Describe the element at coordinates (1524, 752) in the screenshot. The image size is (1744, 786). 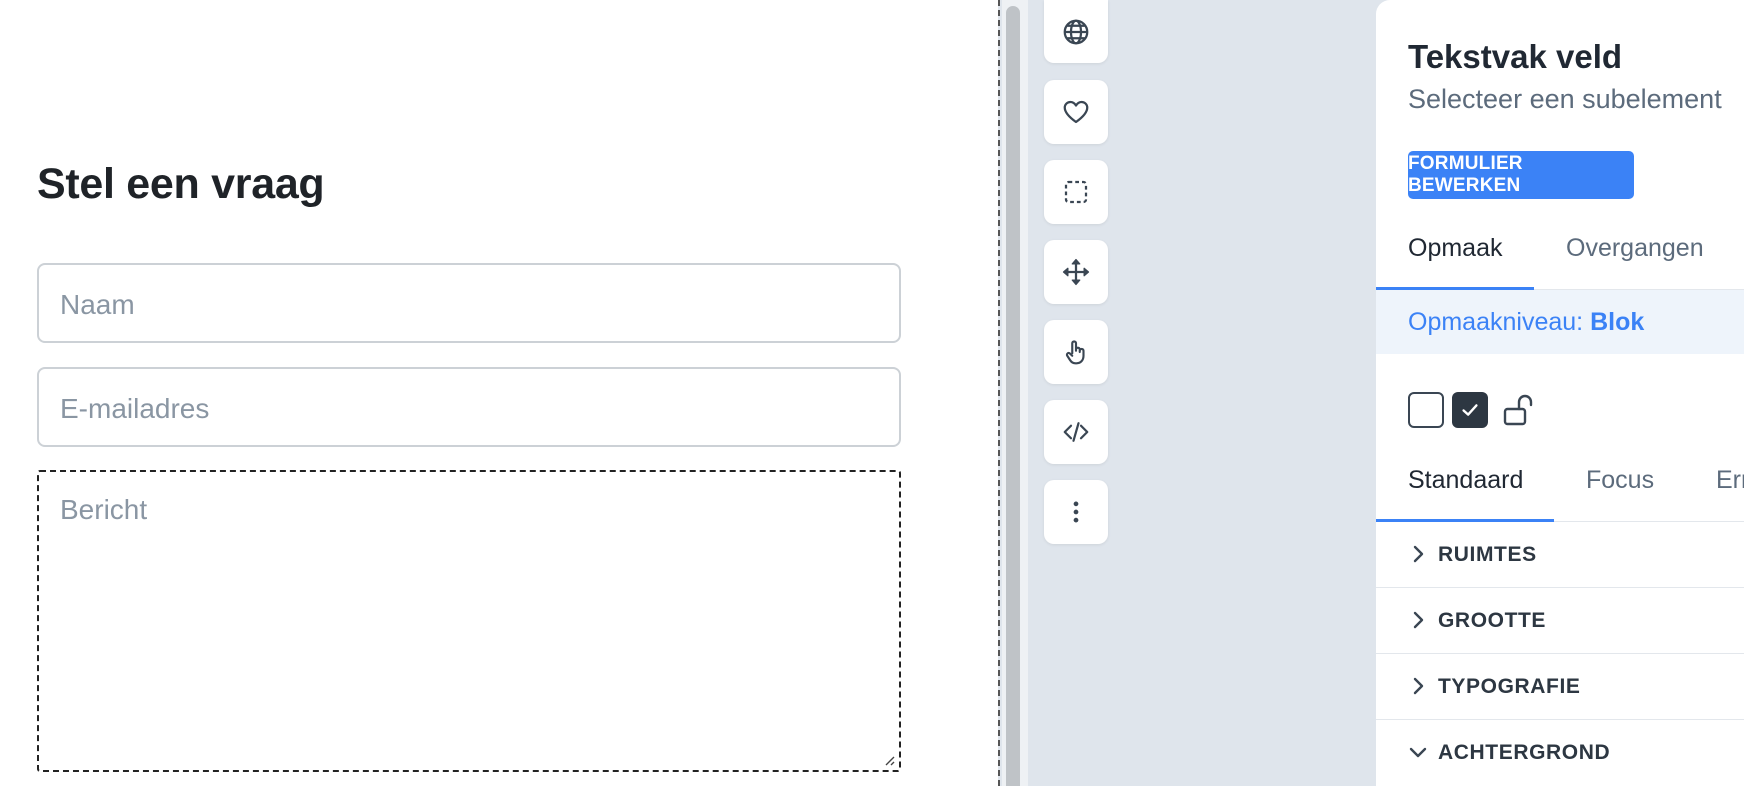
I see `accordion-label: ACHTERGROND` at that location.